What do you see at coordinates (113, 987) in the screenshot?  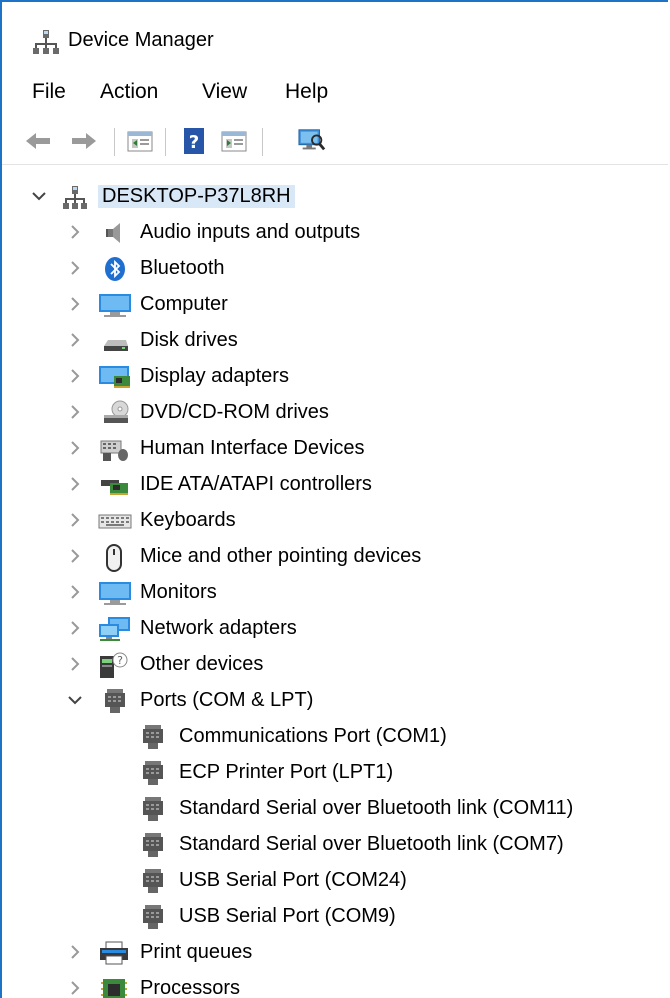 I see `processor-icon` at bounding box center [113, 987].